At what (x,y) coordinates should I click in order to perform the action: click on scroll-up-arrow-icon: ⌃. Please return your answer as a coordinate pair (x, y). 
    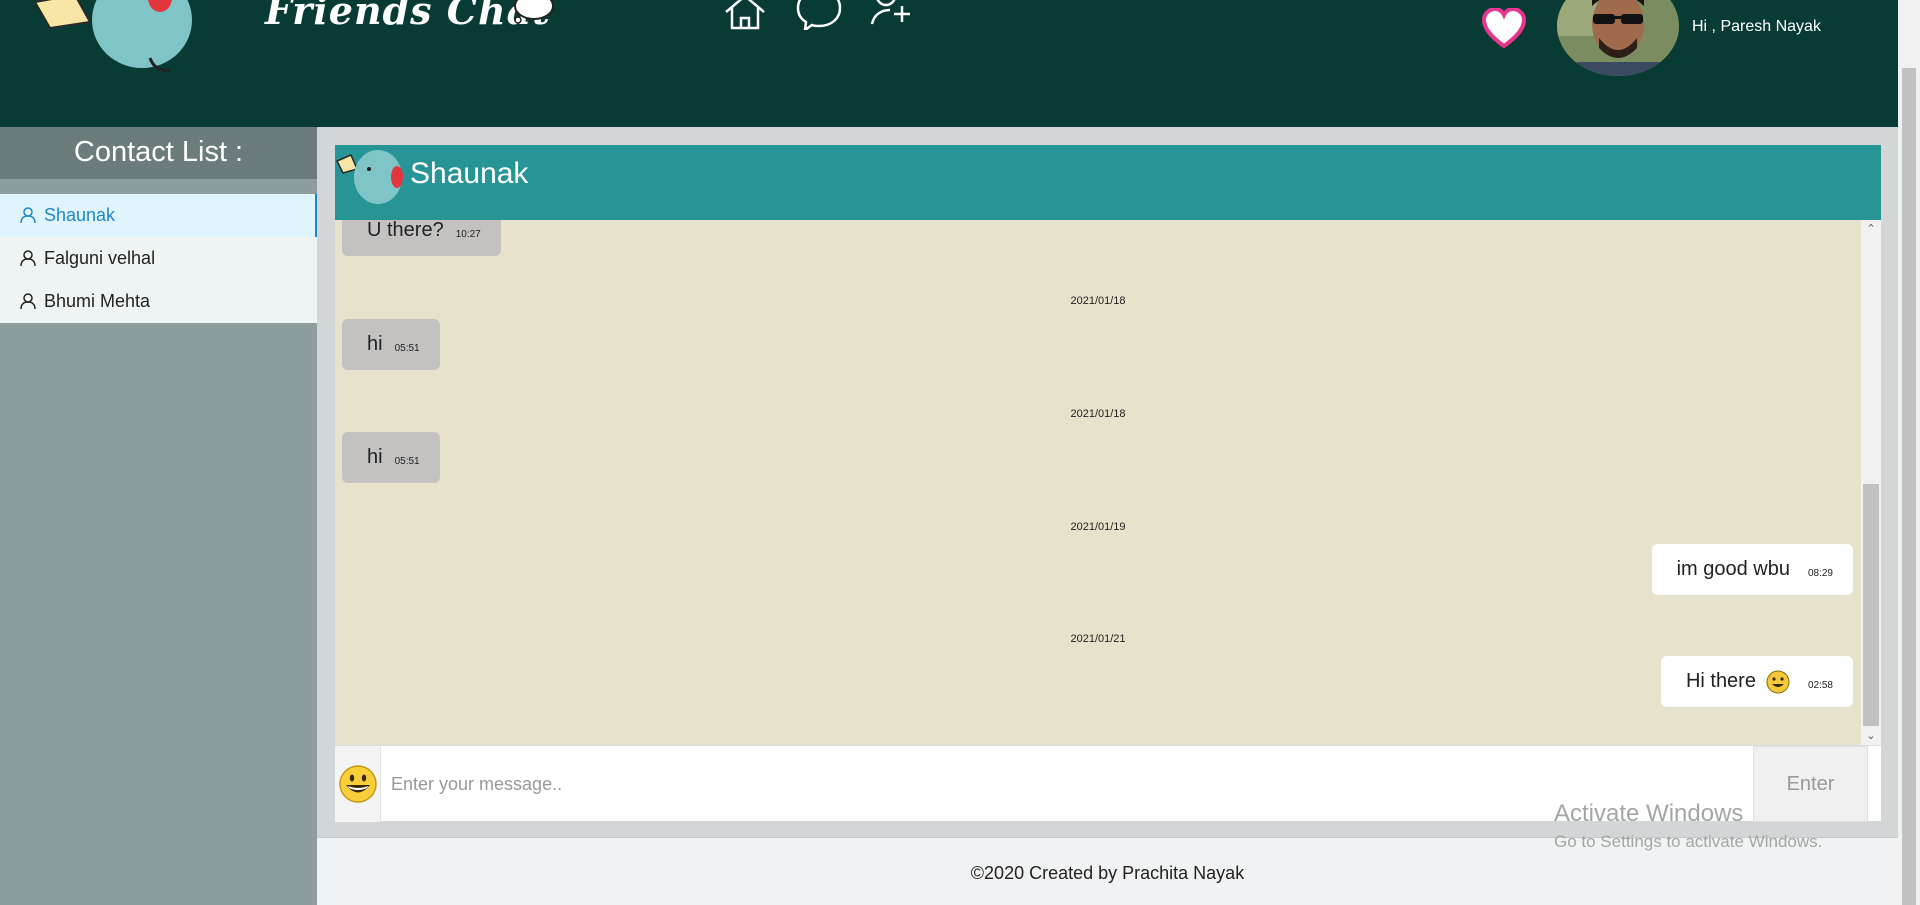
    Looking at the image, I should click on (1871, 229).